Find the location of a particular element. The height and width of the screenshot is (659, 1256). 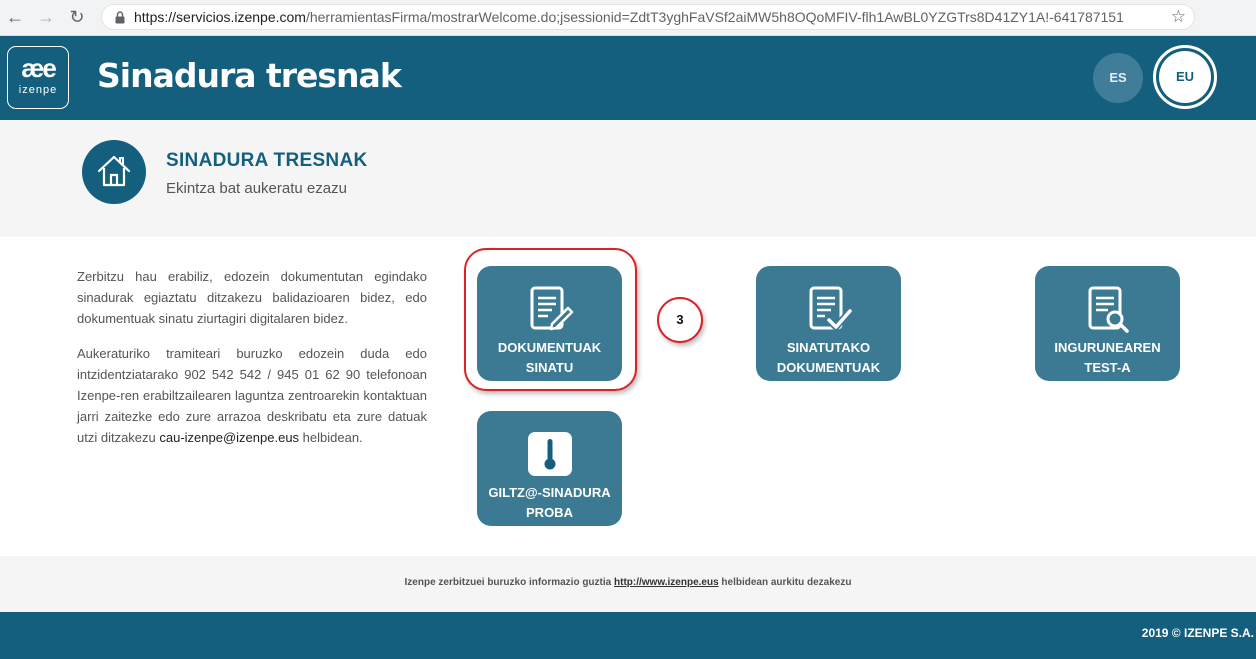

forward-arrow-icon: → is located at coordinates (46, 17).